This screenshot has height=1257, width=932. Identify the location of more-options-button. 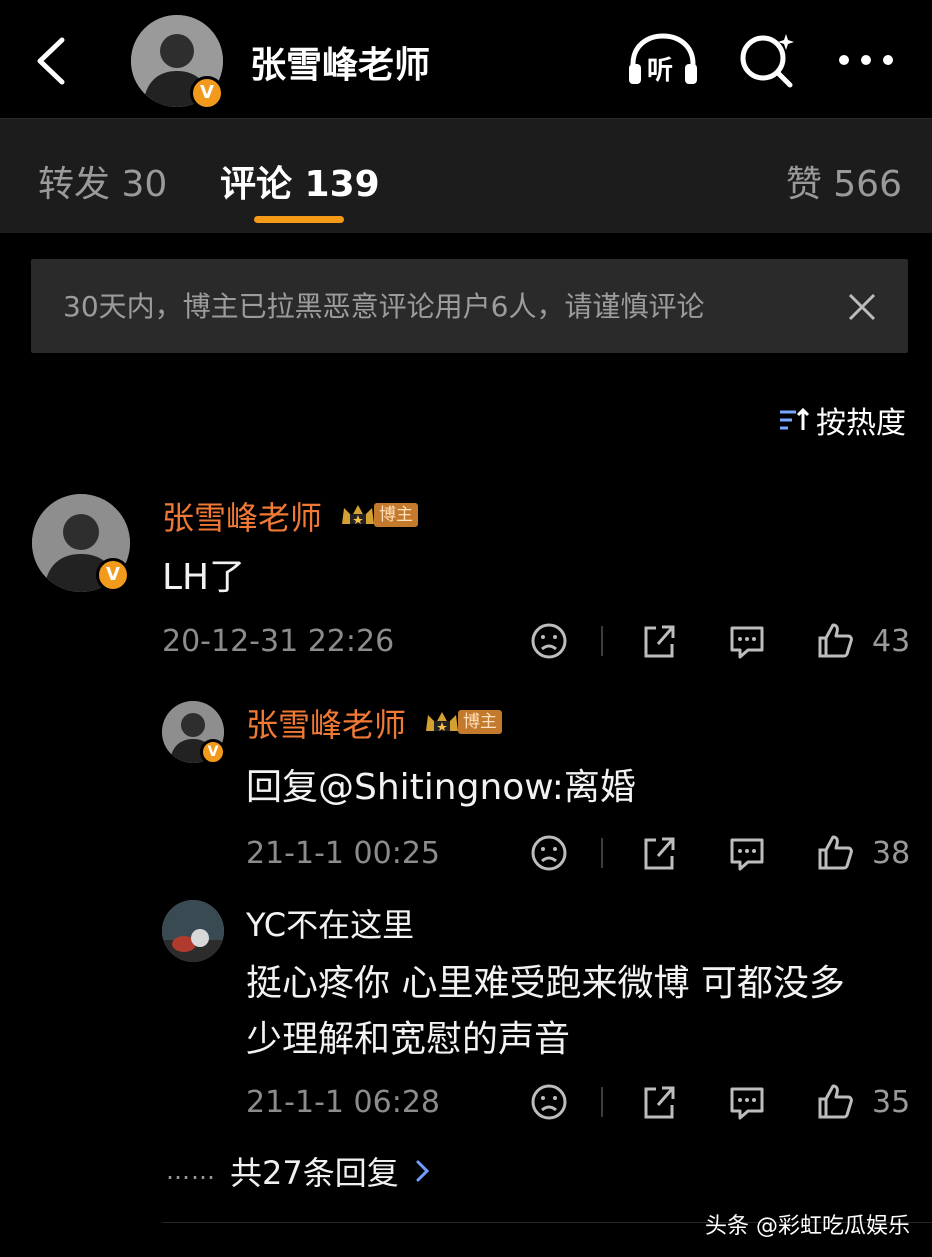
(866, 60).